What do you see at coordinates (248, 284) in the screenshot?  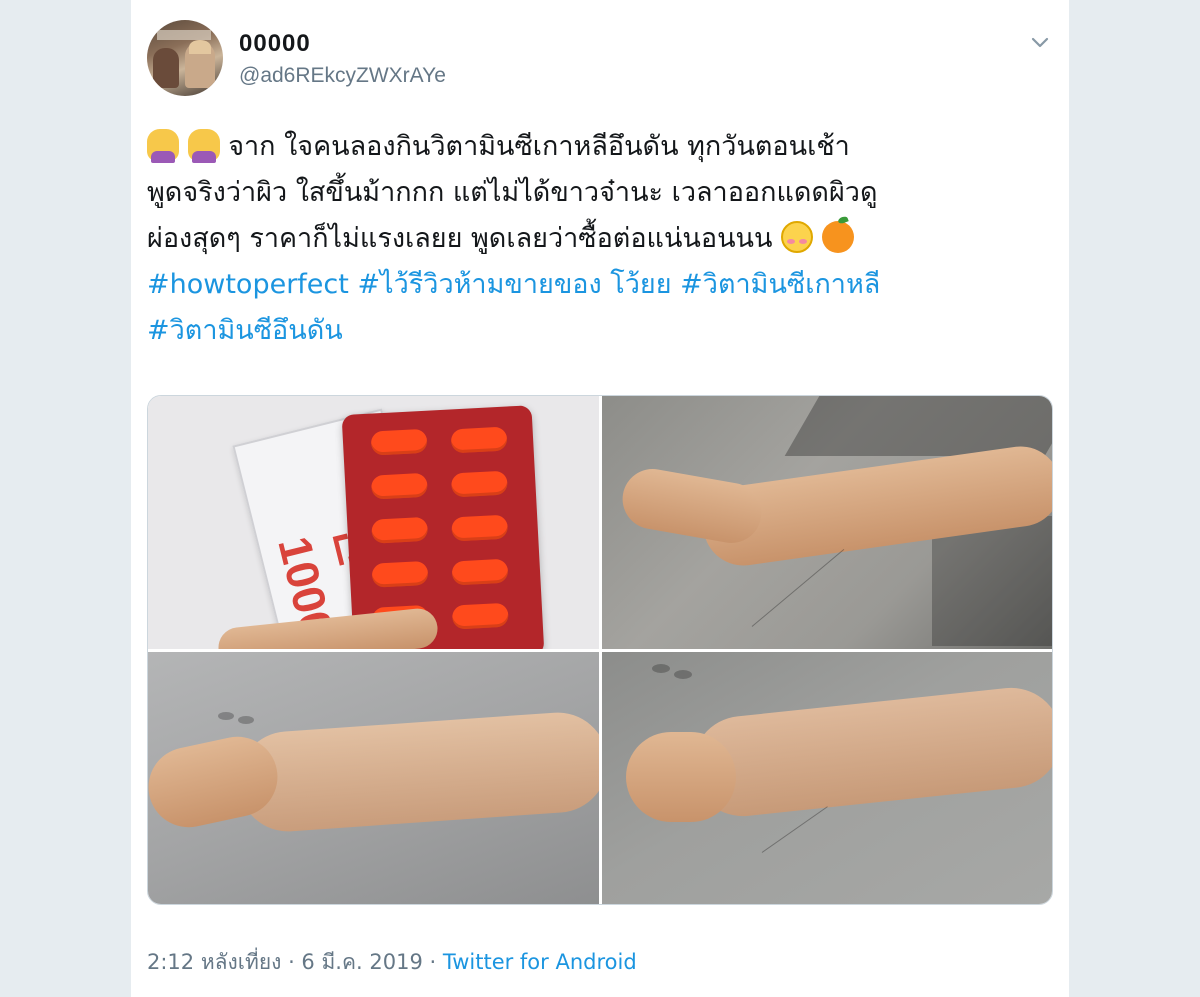 I see `hashtag-link: #howtoperfect` at bounding box center [248, 284].